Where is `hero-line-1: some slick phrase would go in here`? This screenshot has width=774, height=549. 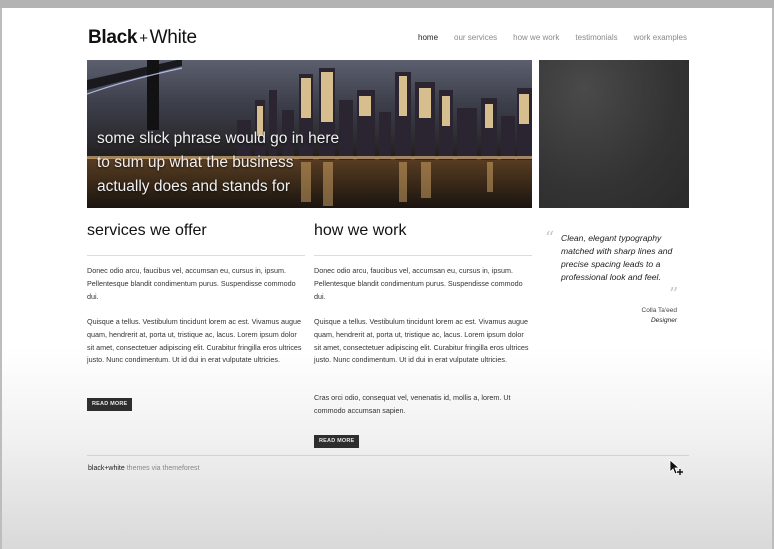 hero-line-1: some slick phrase would go in here is located at coordinates (218, 138).